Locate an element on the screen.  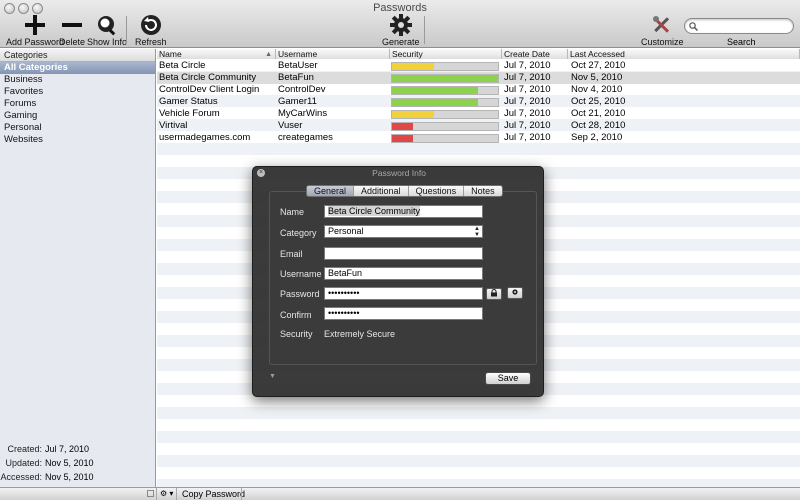
window-title: Passwords is located at coordinates (400, 8).